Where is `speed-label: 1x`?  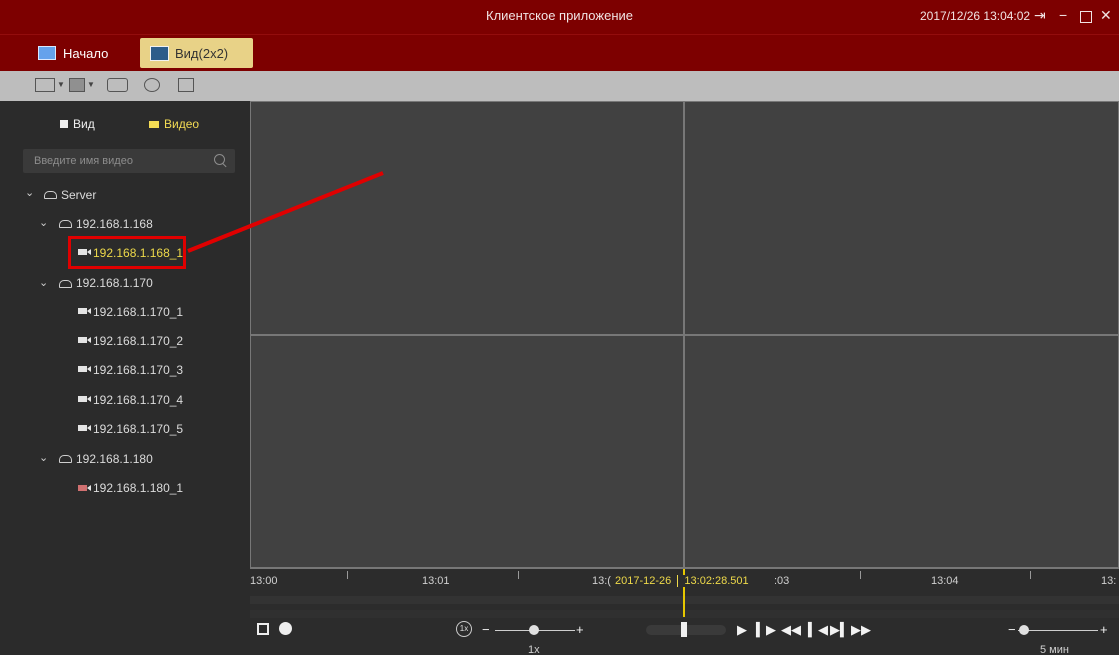
speed-label: 1x is located at coordinates (534, 650).